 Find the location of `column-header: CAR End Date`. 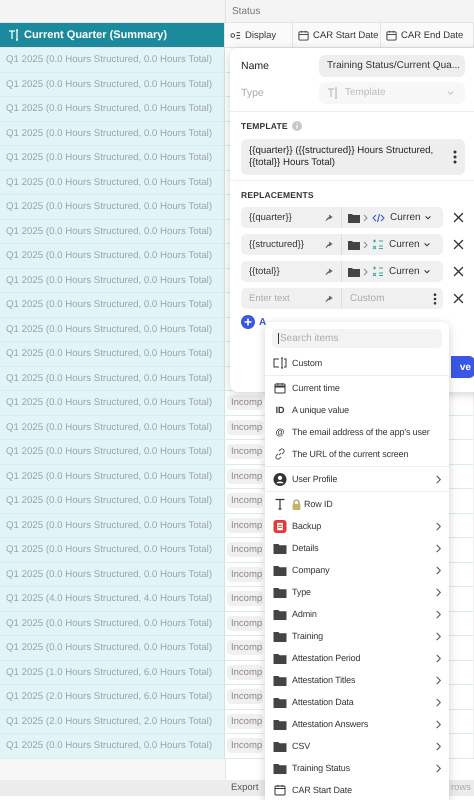

column-header: CAR End Date is located at coordinates (427, 35).